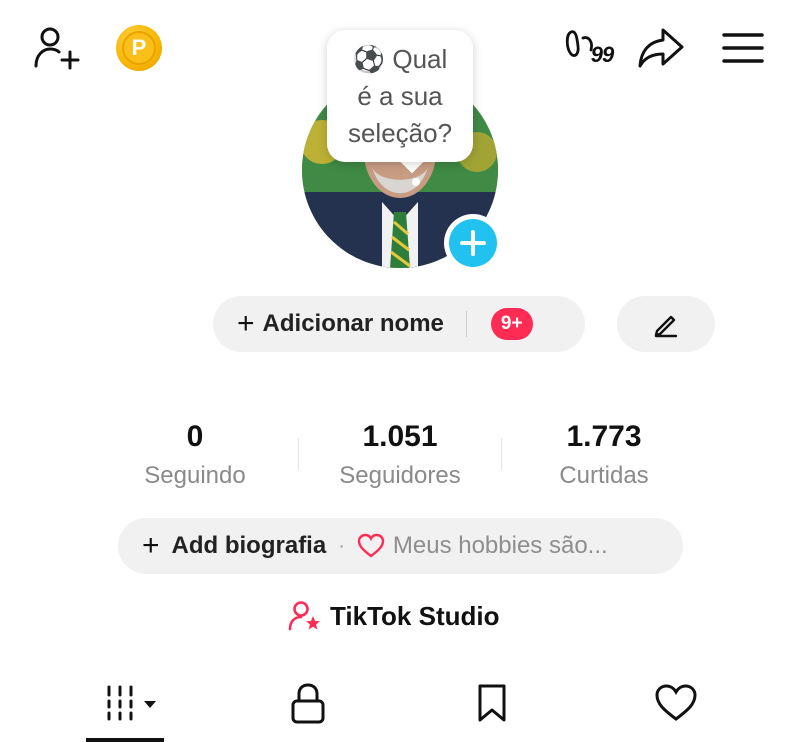 The height and width of the screenshot is (742, 800). I want to click on tab-videos, so click(131, 703).